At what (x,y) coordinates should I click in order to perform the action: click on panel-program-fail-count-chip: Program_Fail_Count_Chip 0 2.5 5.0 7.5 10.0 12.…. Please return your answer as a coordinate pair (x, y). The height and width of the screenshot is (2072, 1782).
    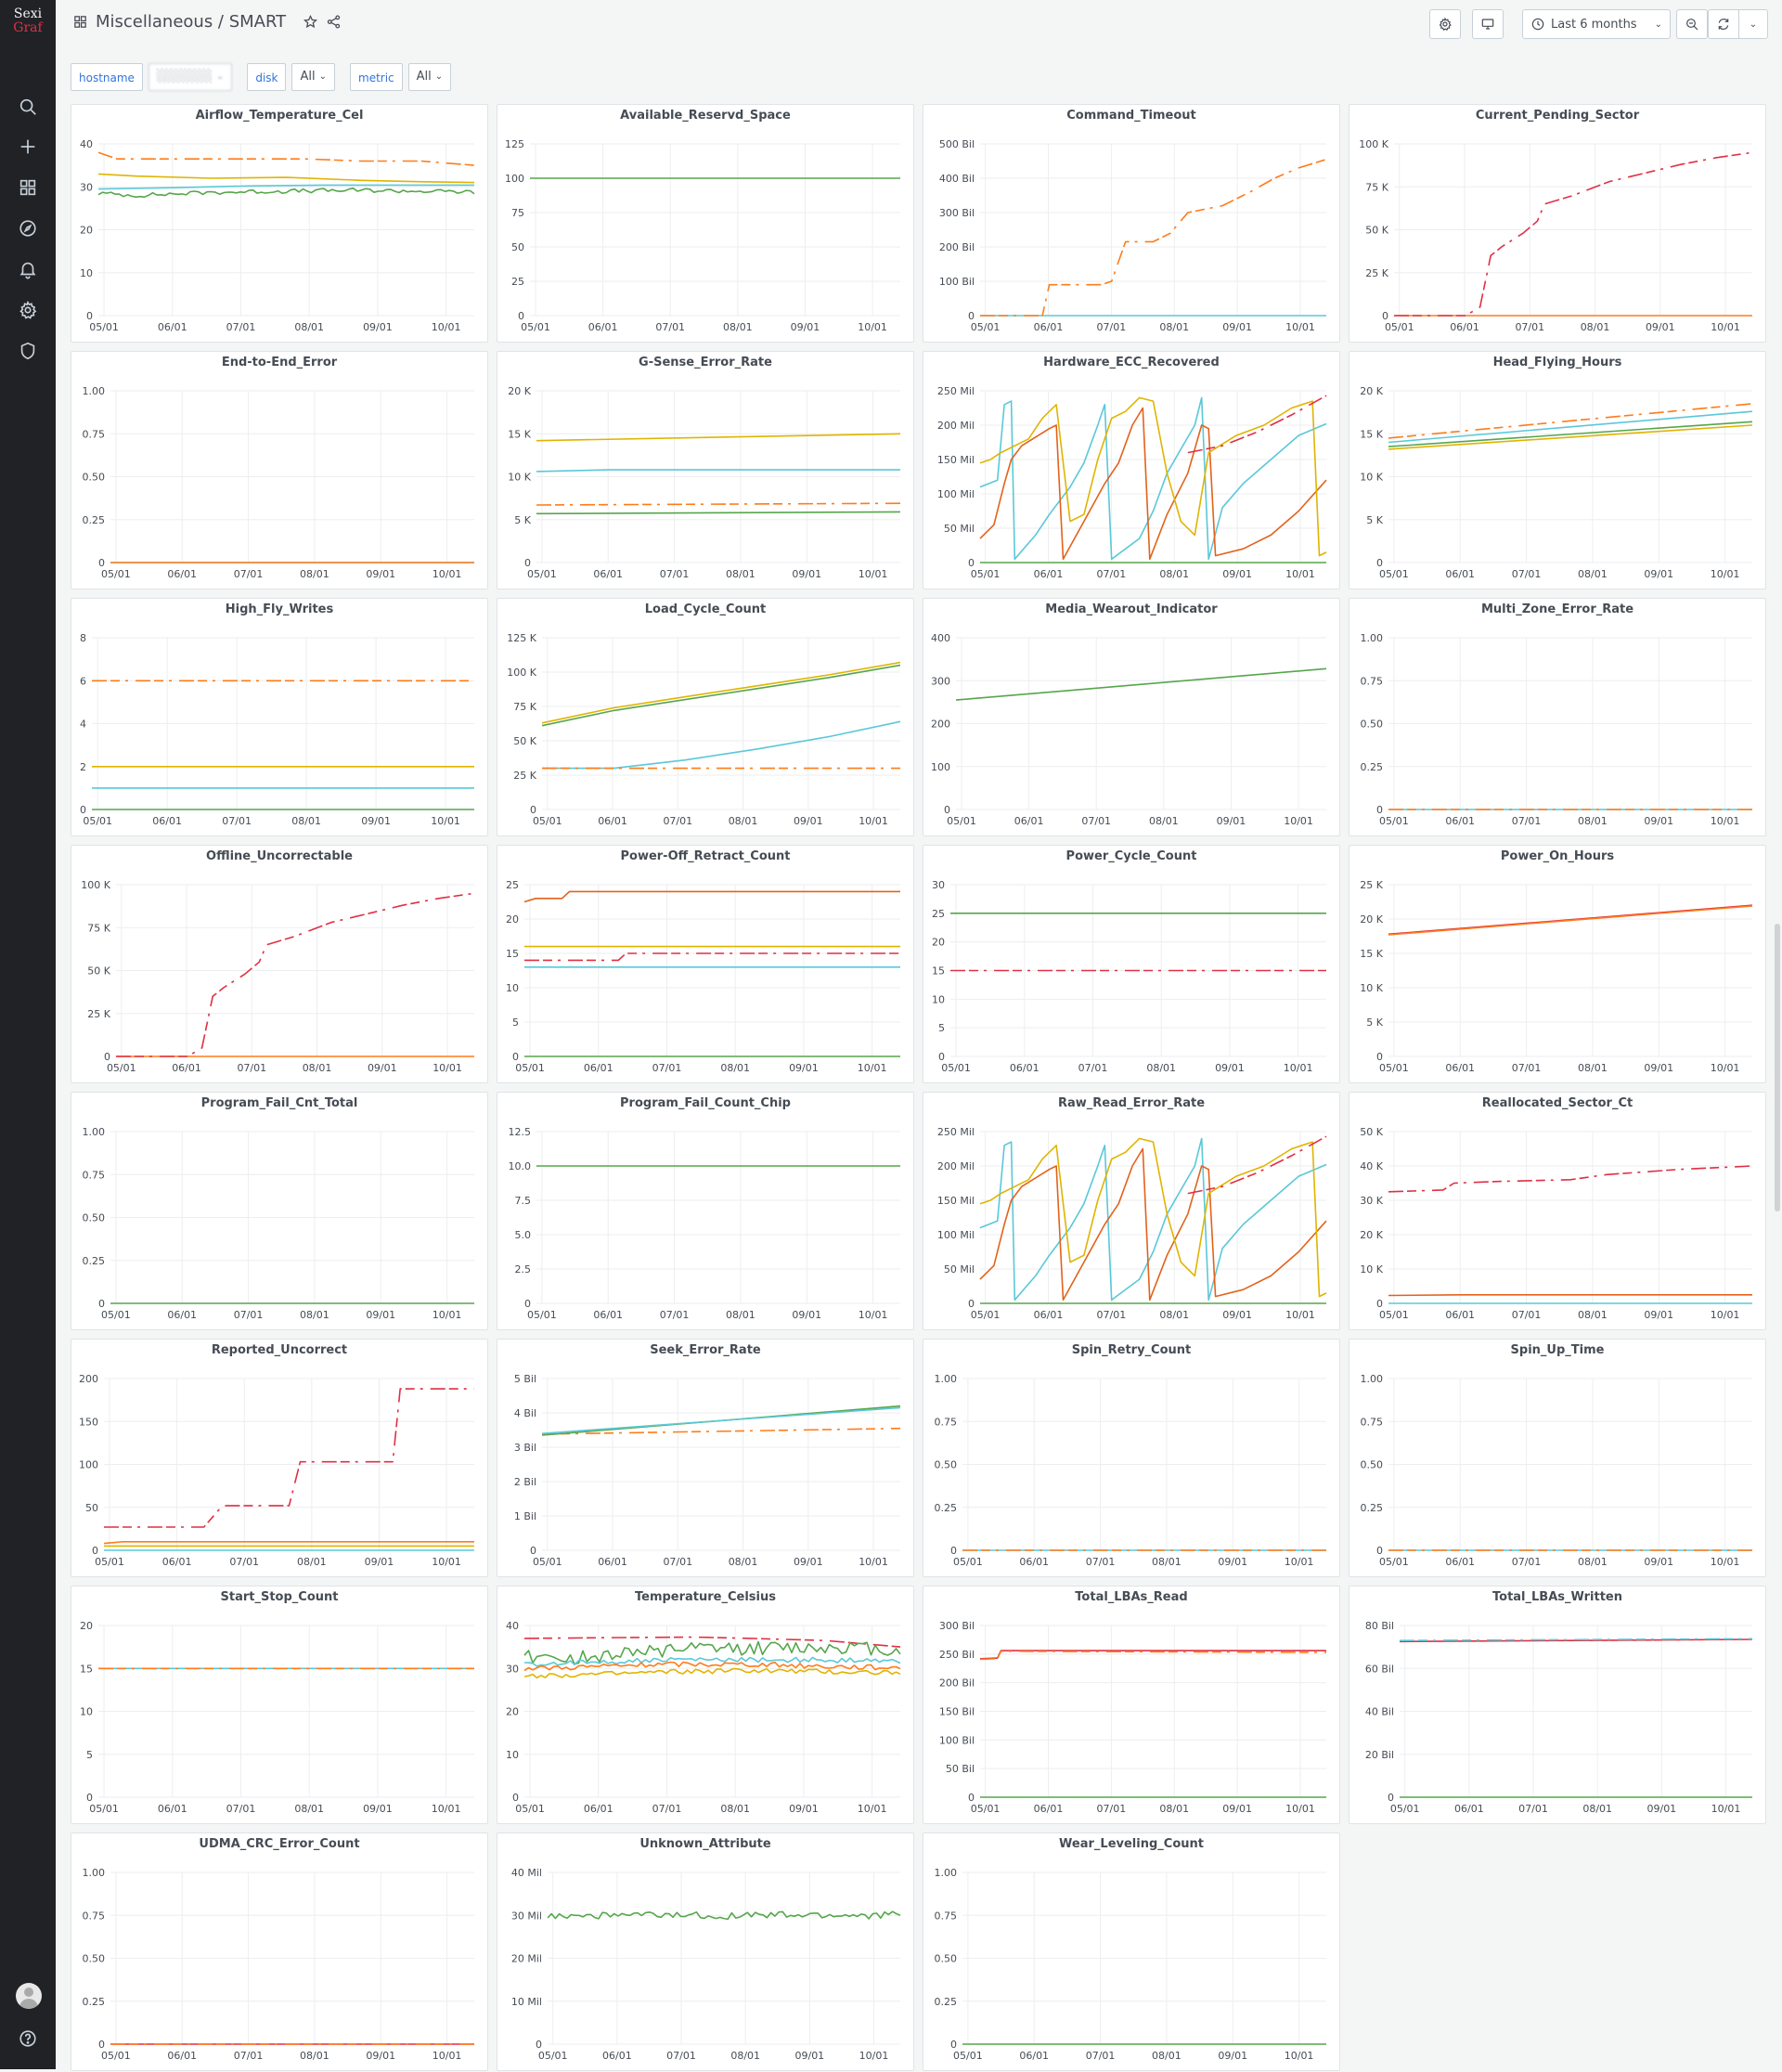
    Looking at the image, I should click on (705, 1211).